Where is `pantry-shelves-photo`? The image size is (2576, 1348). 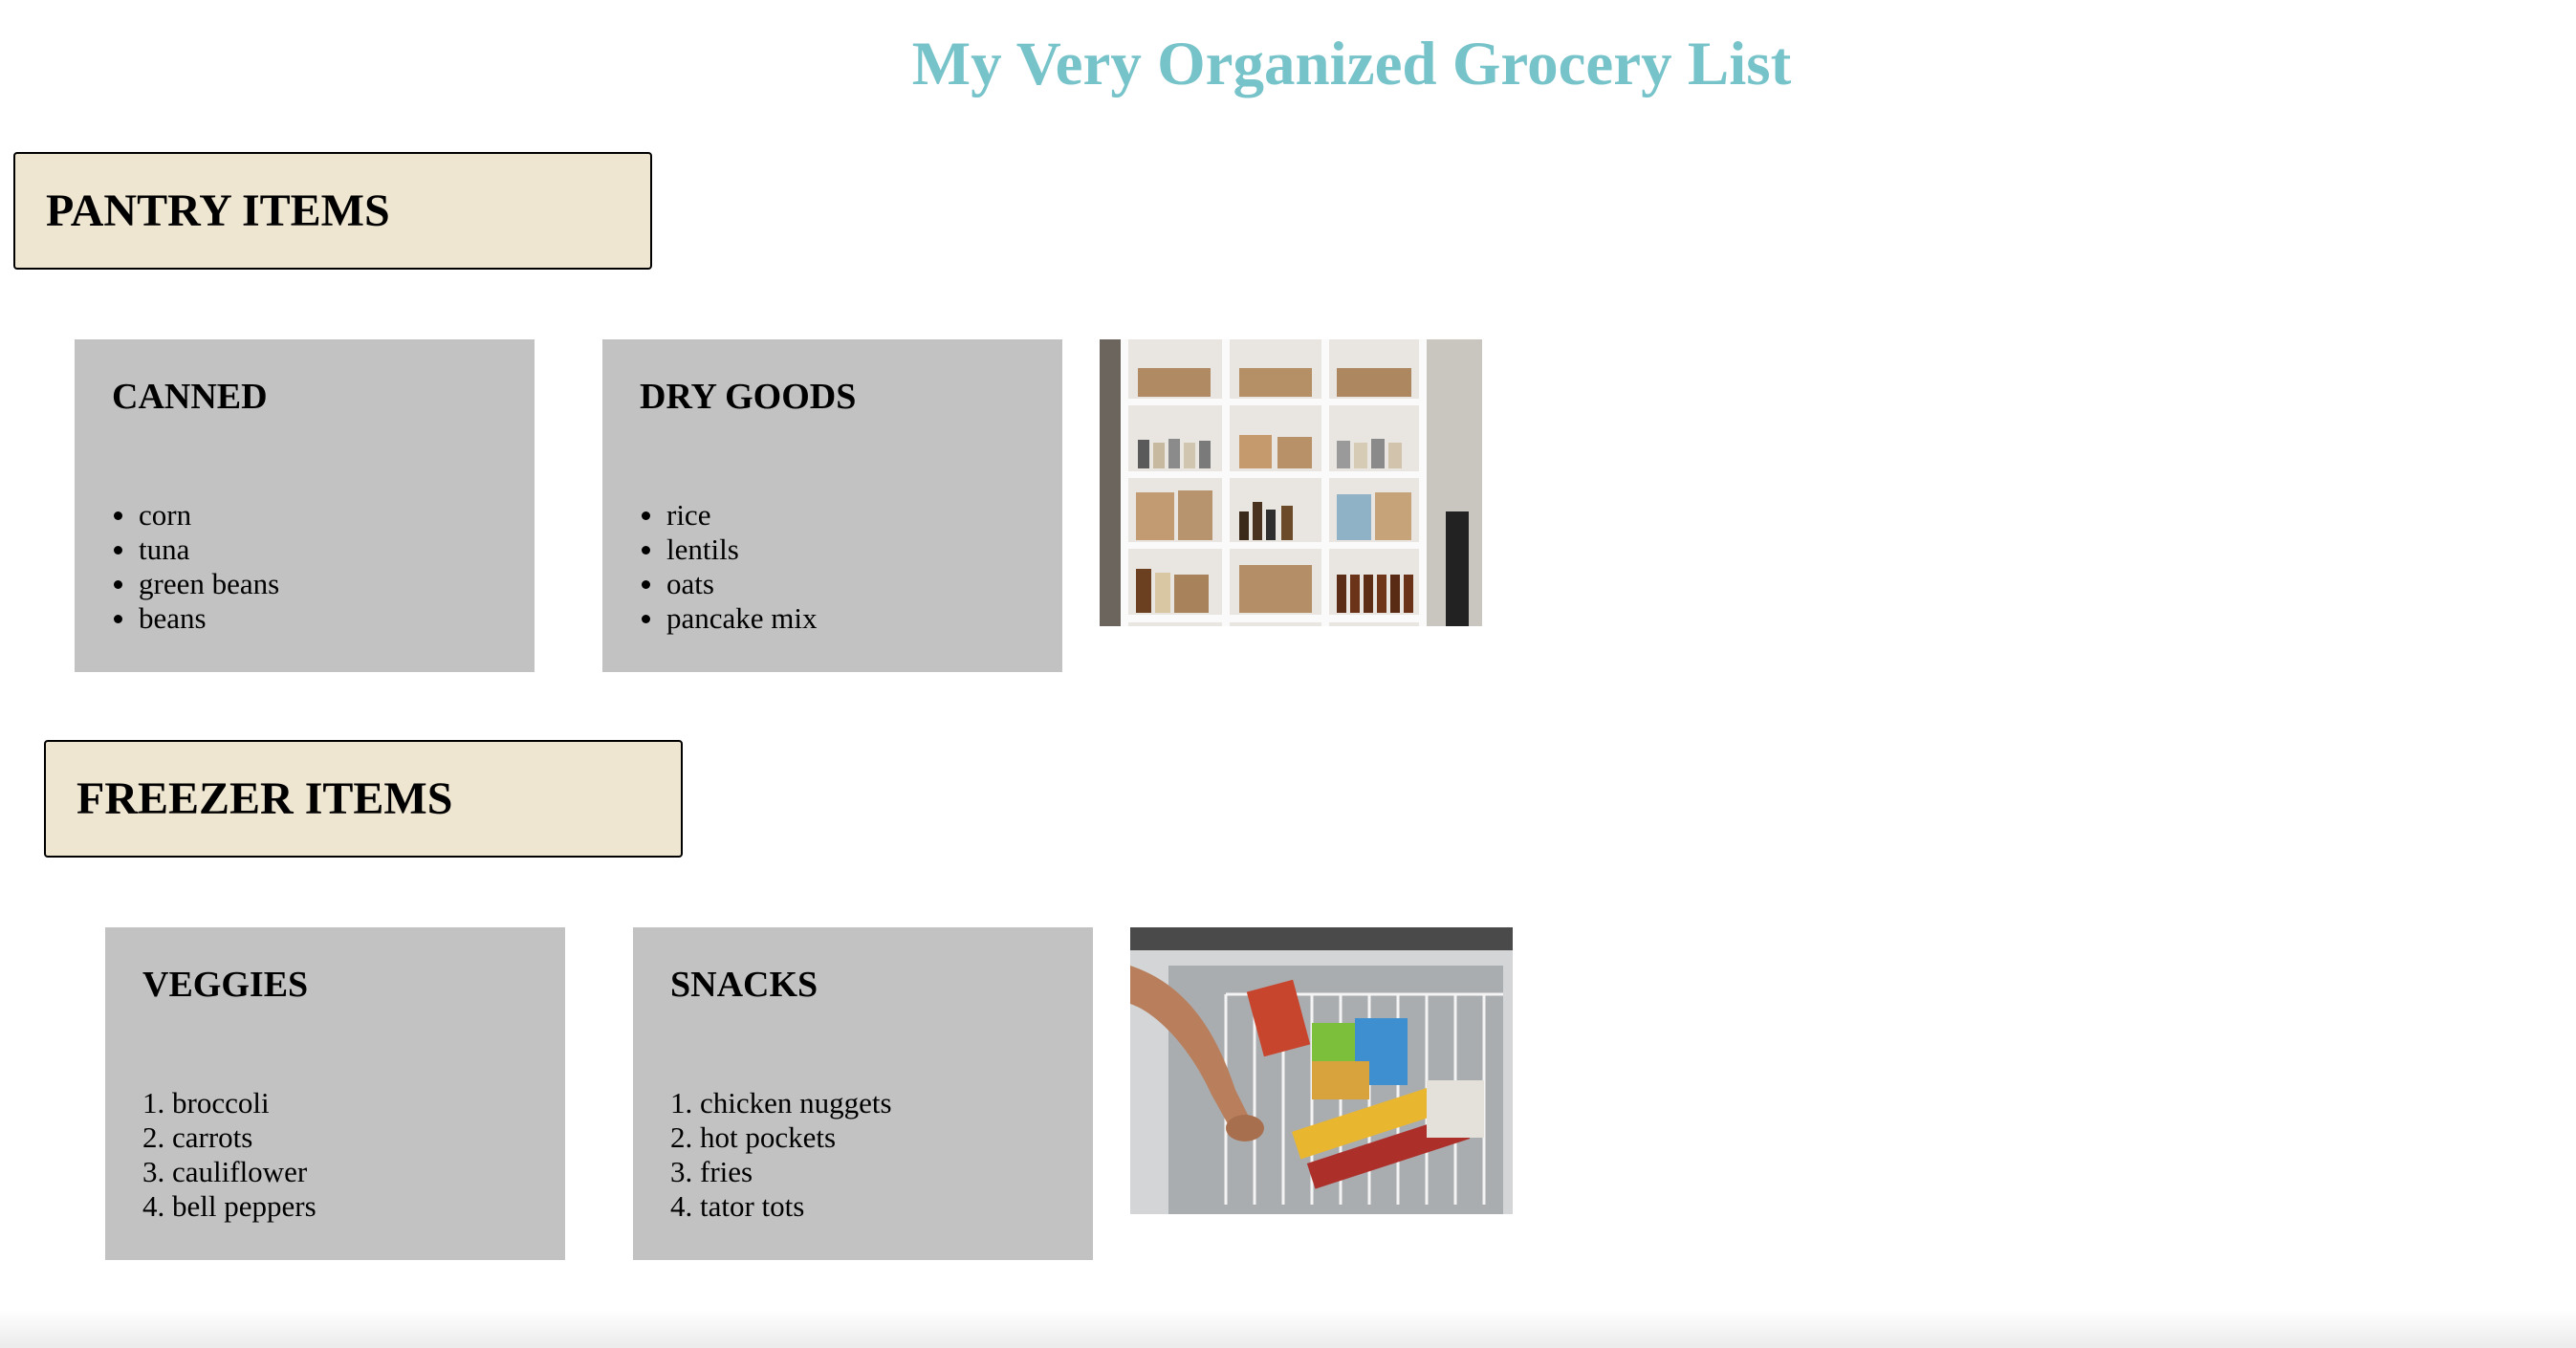
pantry-shelves-photo is located at coordinates (1291, 483).